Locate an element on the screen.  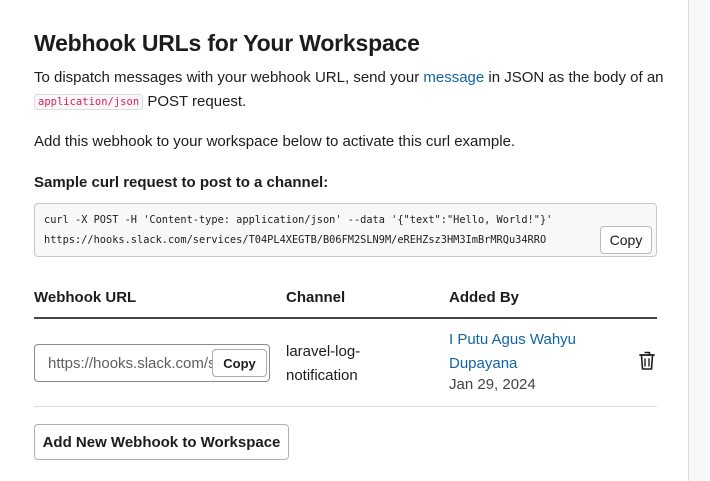
trash-icon-glyph is located at coordinates (647, 360).